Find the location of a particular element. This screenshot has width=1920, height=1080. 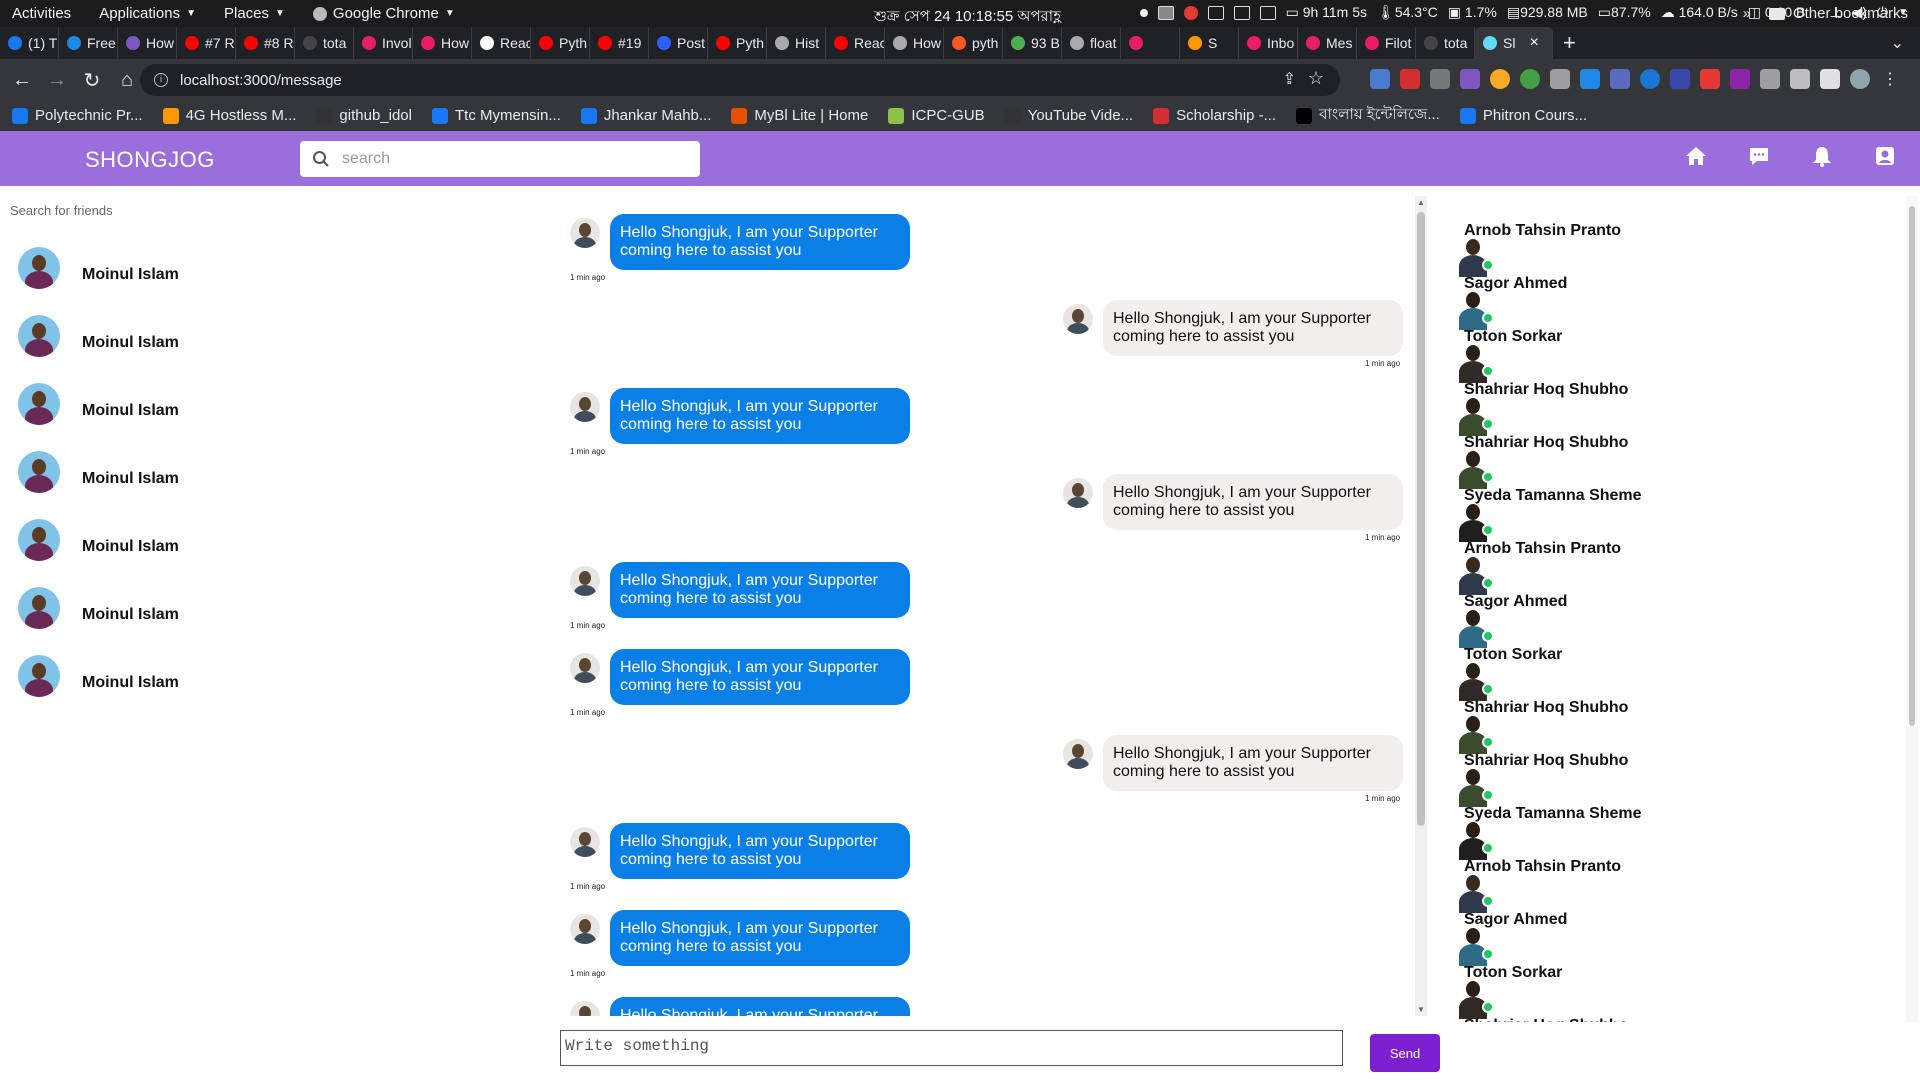

do-not-disturb-icon is located at coordinates (1190, 12).